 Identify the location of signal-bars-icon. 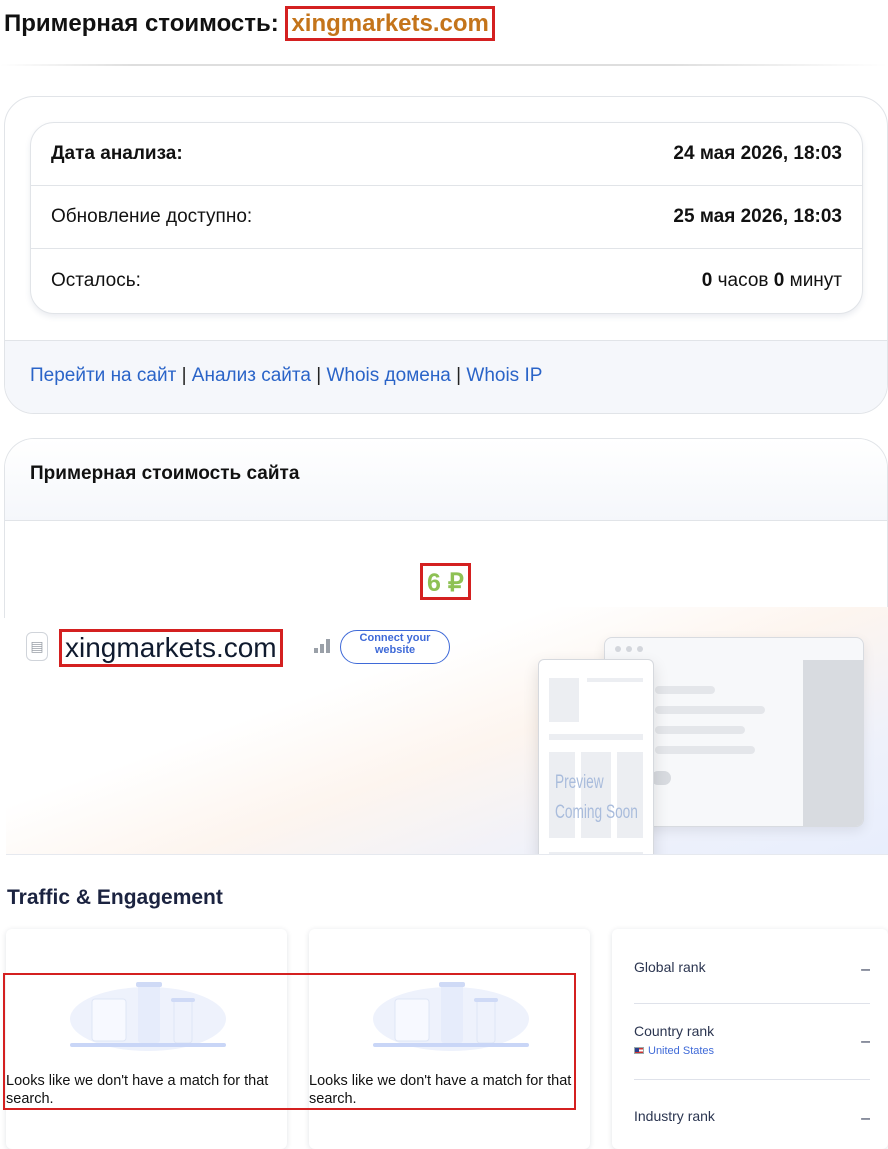
(322, 646).